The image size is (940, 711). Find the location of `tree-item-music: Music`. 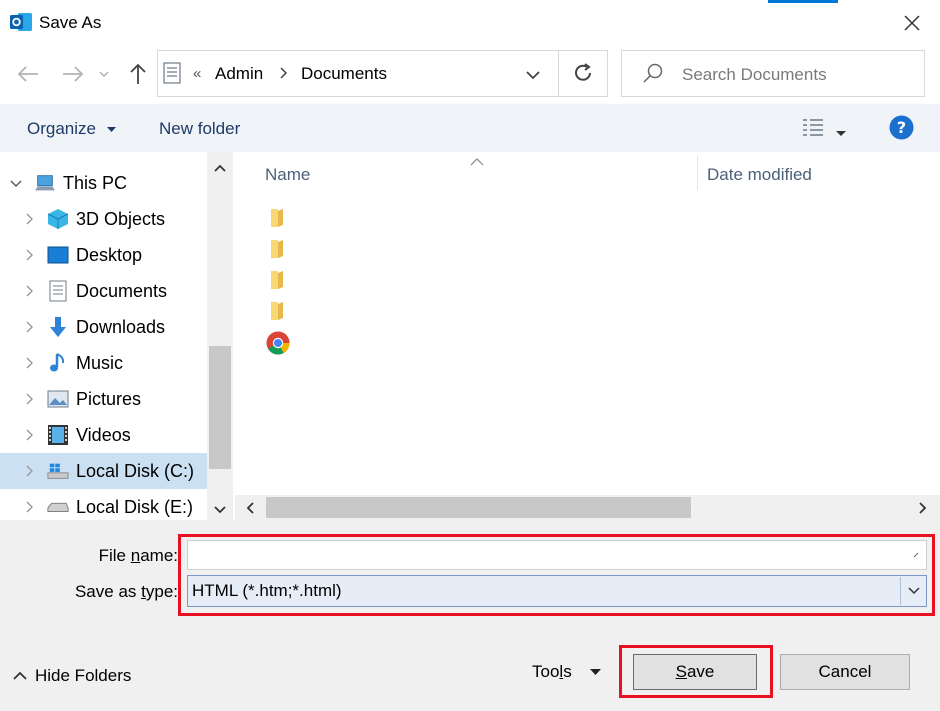

tree-item-music: Music is located at coordinates (103, 363).